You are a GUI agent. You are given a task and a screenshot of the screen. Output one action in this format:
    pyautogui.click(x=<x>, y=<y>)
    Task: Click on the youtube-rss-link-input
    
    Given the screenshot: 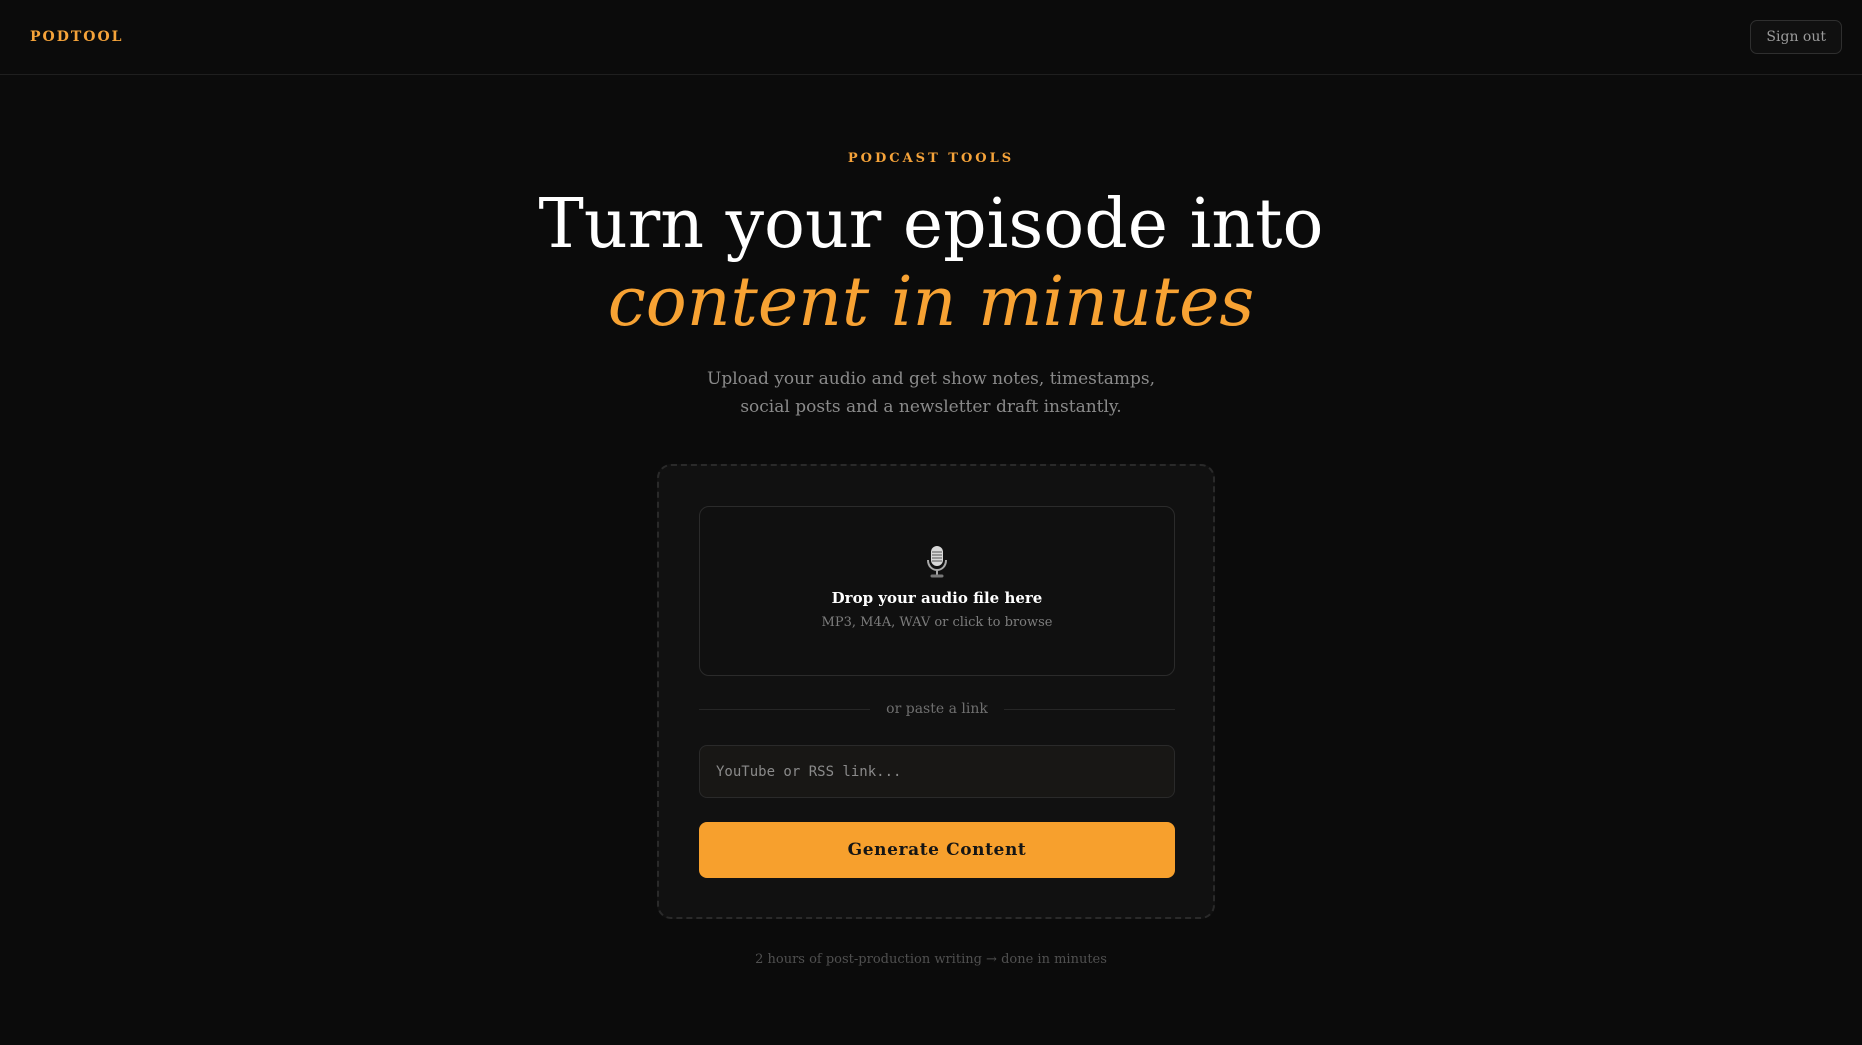 What is the action you would take?
    pyautogui.click(x=937, y=771)
    